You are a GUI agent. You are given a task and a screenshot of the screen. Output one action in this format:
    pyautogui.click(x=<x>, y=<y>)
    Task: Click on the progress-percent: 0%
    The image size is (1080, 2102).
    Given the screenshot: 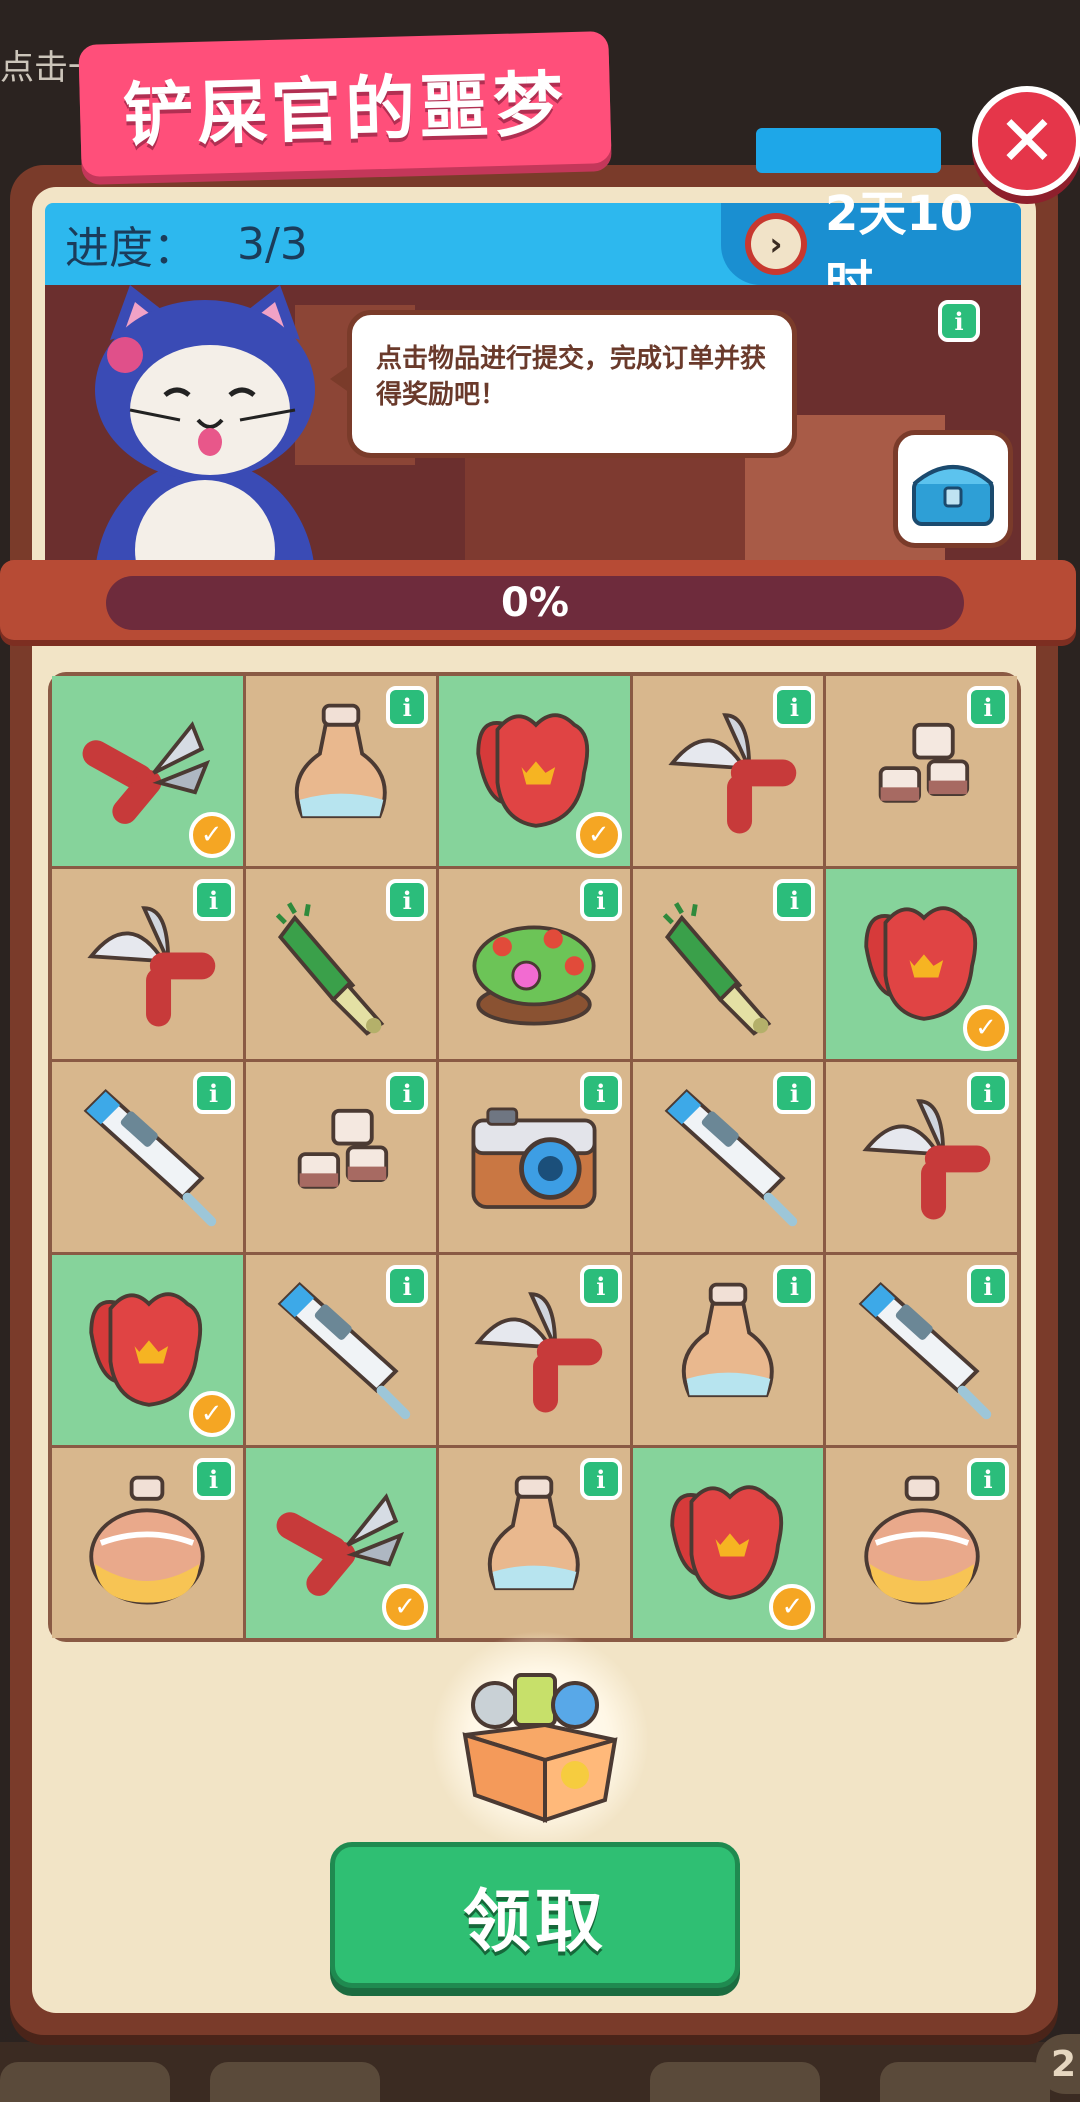 What is the action you would take?
    pyautogui.click(x=535, y=603)
    